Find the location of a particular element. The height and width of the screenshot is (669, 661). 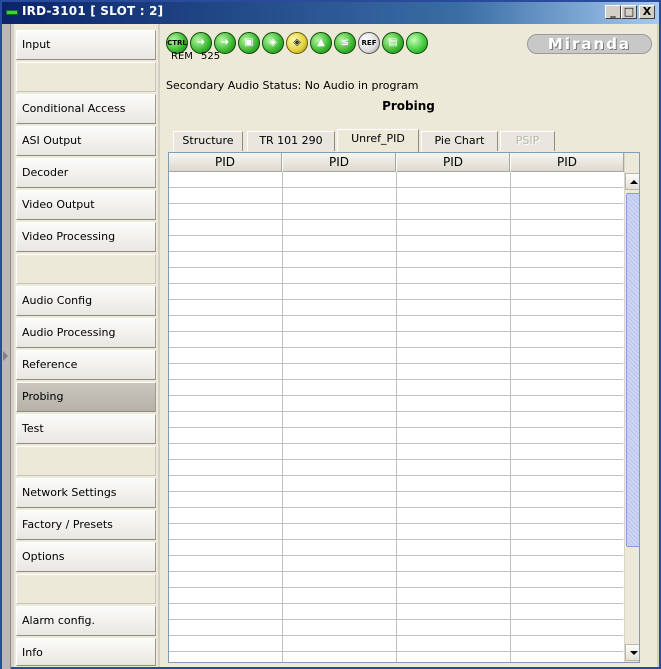

ok-status-icon is located at coordinates (417, 43).